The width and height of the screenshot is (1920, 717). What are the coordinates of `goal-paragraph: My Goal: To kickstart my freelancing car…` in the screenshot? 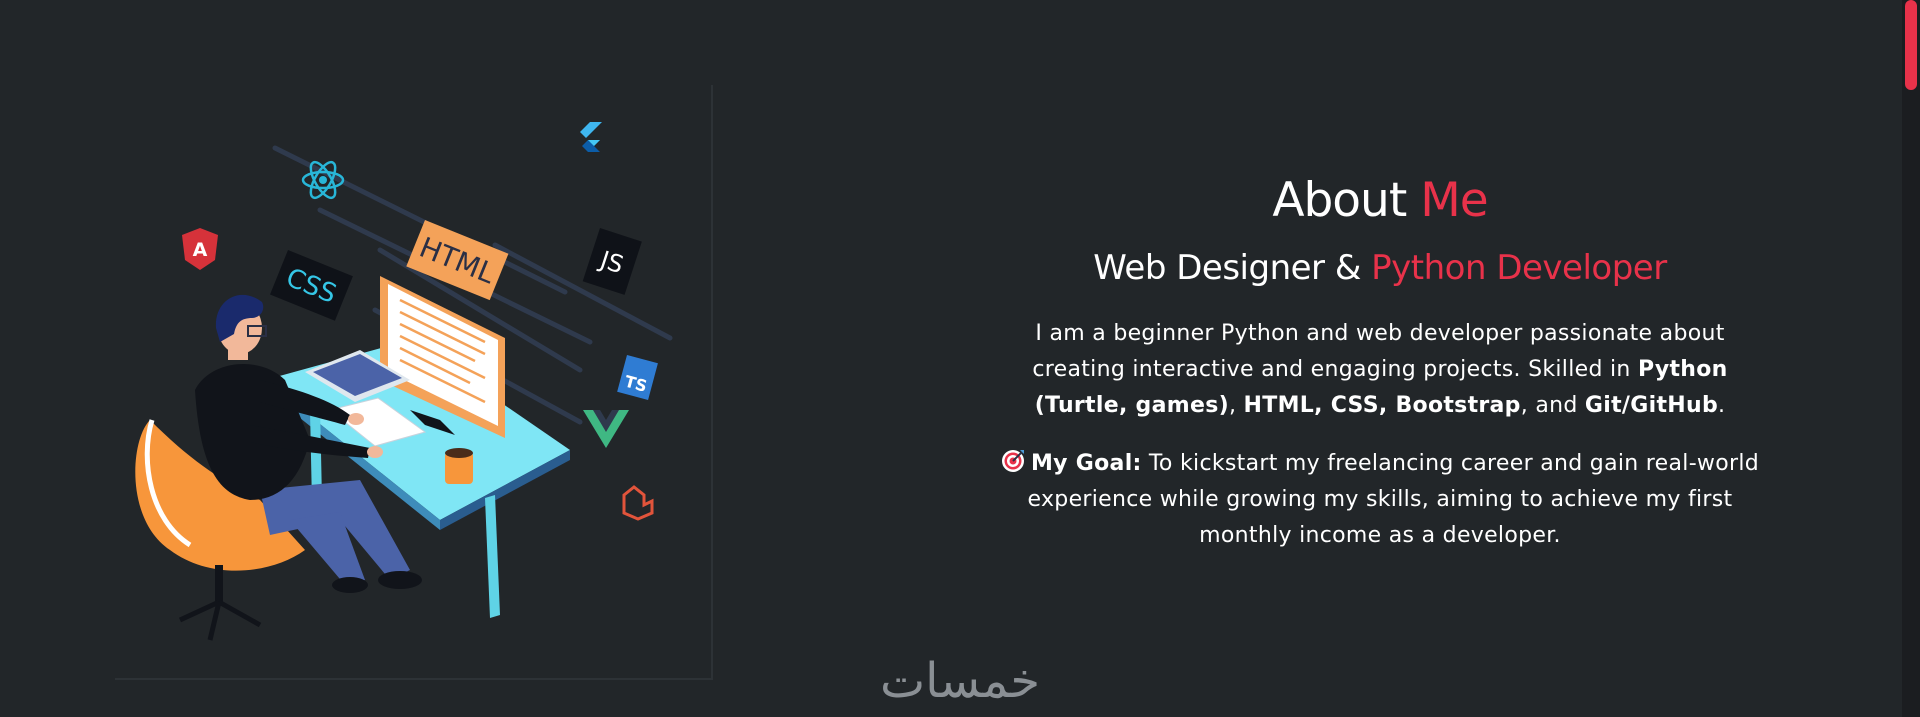 It's located at (1380, 500).